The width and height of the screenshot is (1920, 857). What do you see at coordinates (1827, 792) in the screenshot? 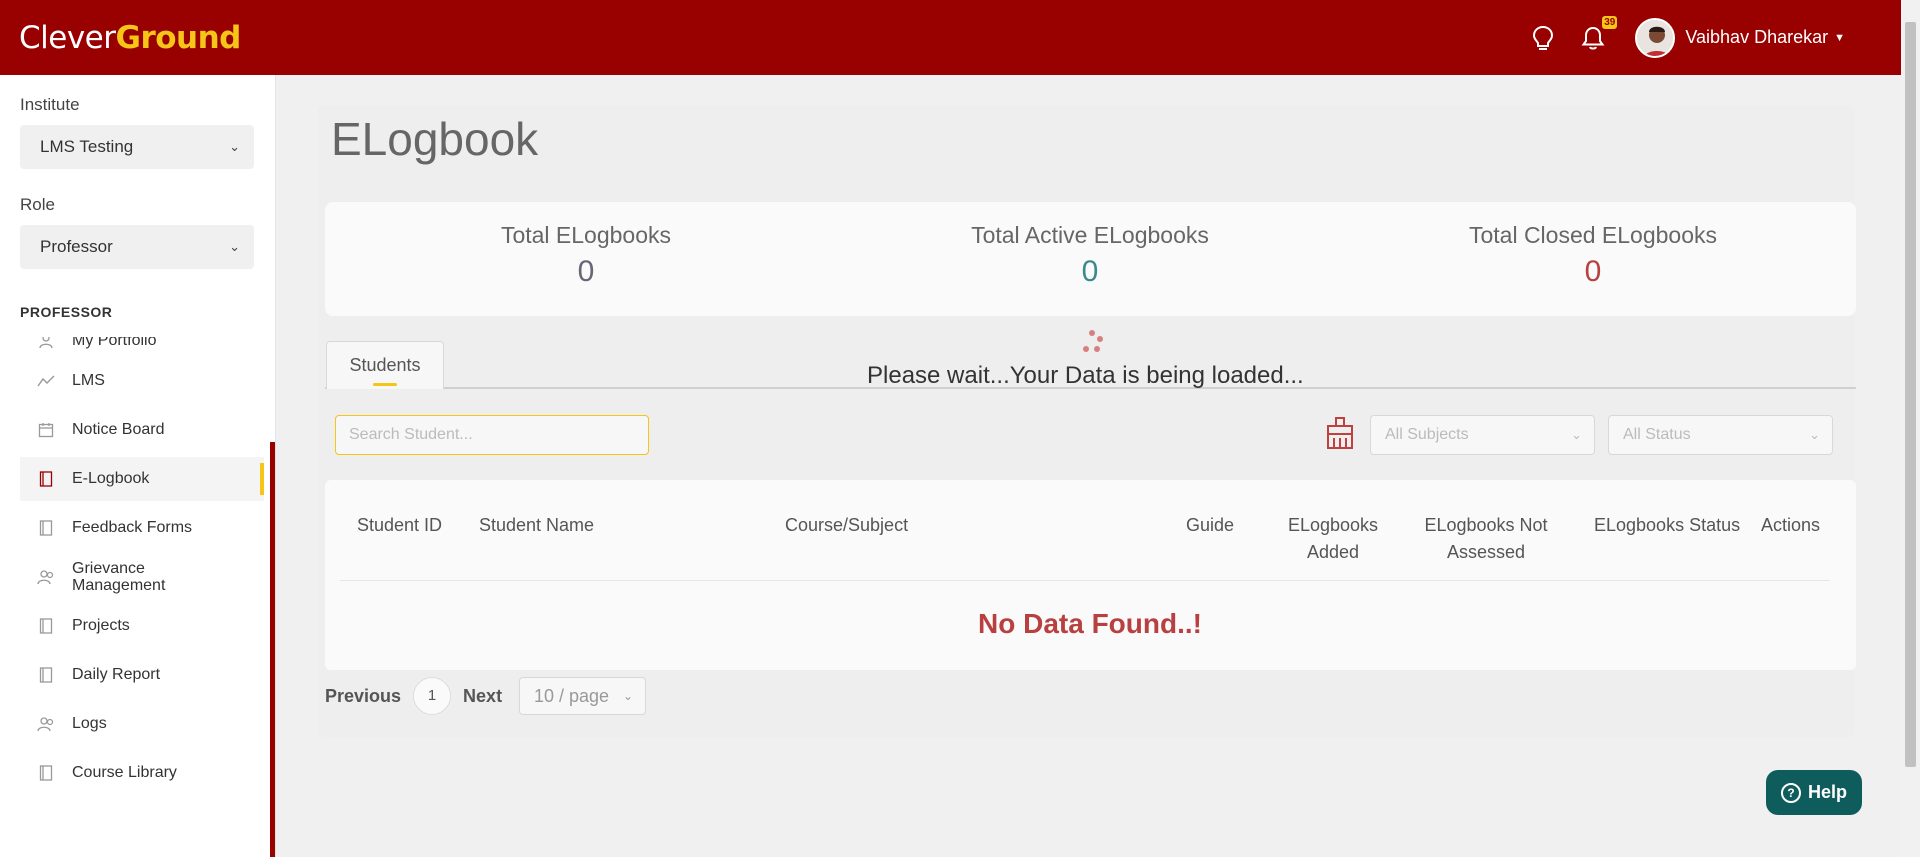
I see `help-label: Help` at bounding box center [1827, 792].